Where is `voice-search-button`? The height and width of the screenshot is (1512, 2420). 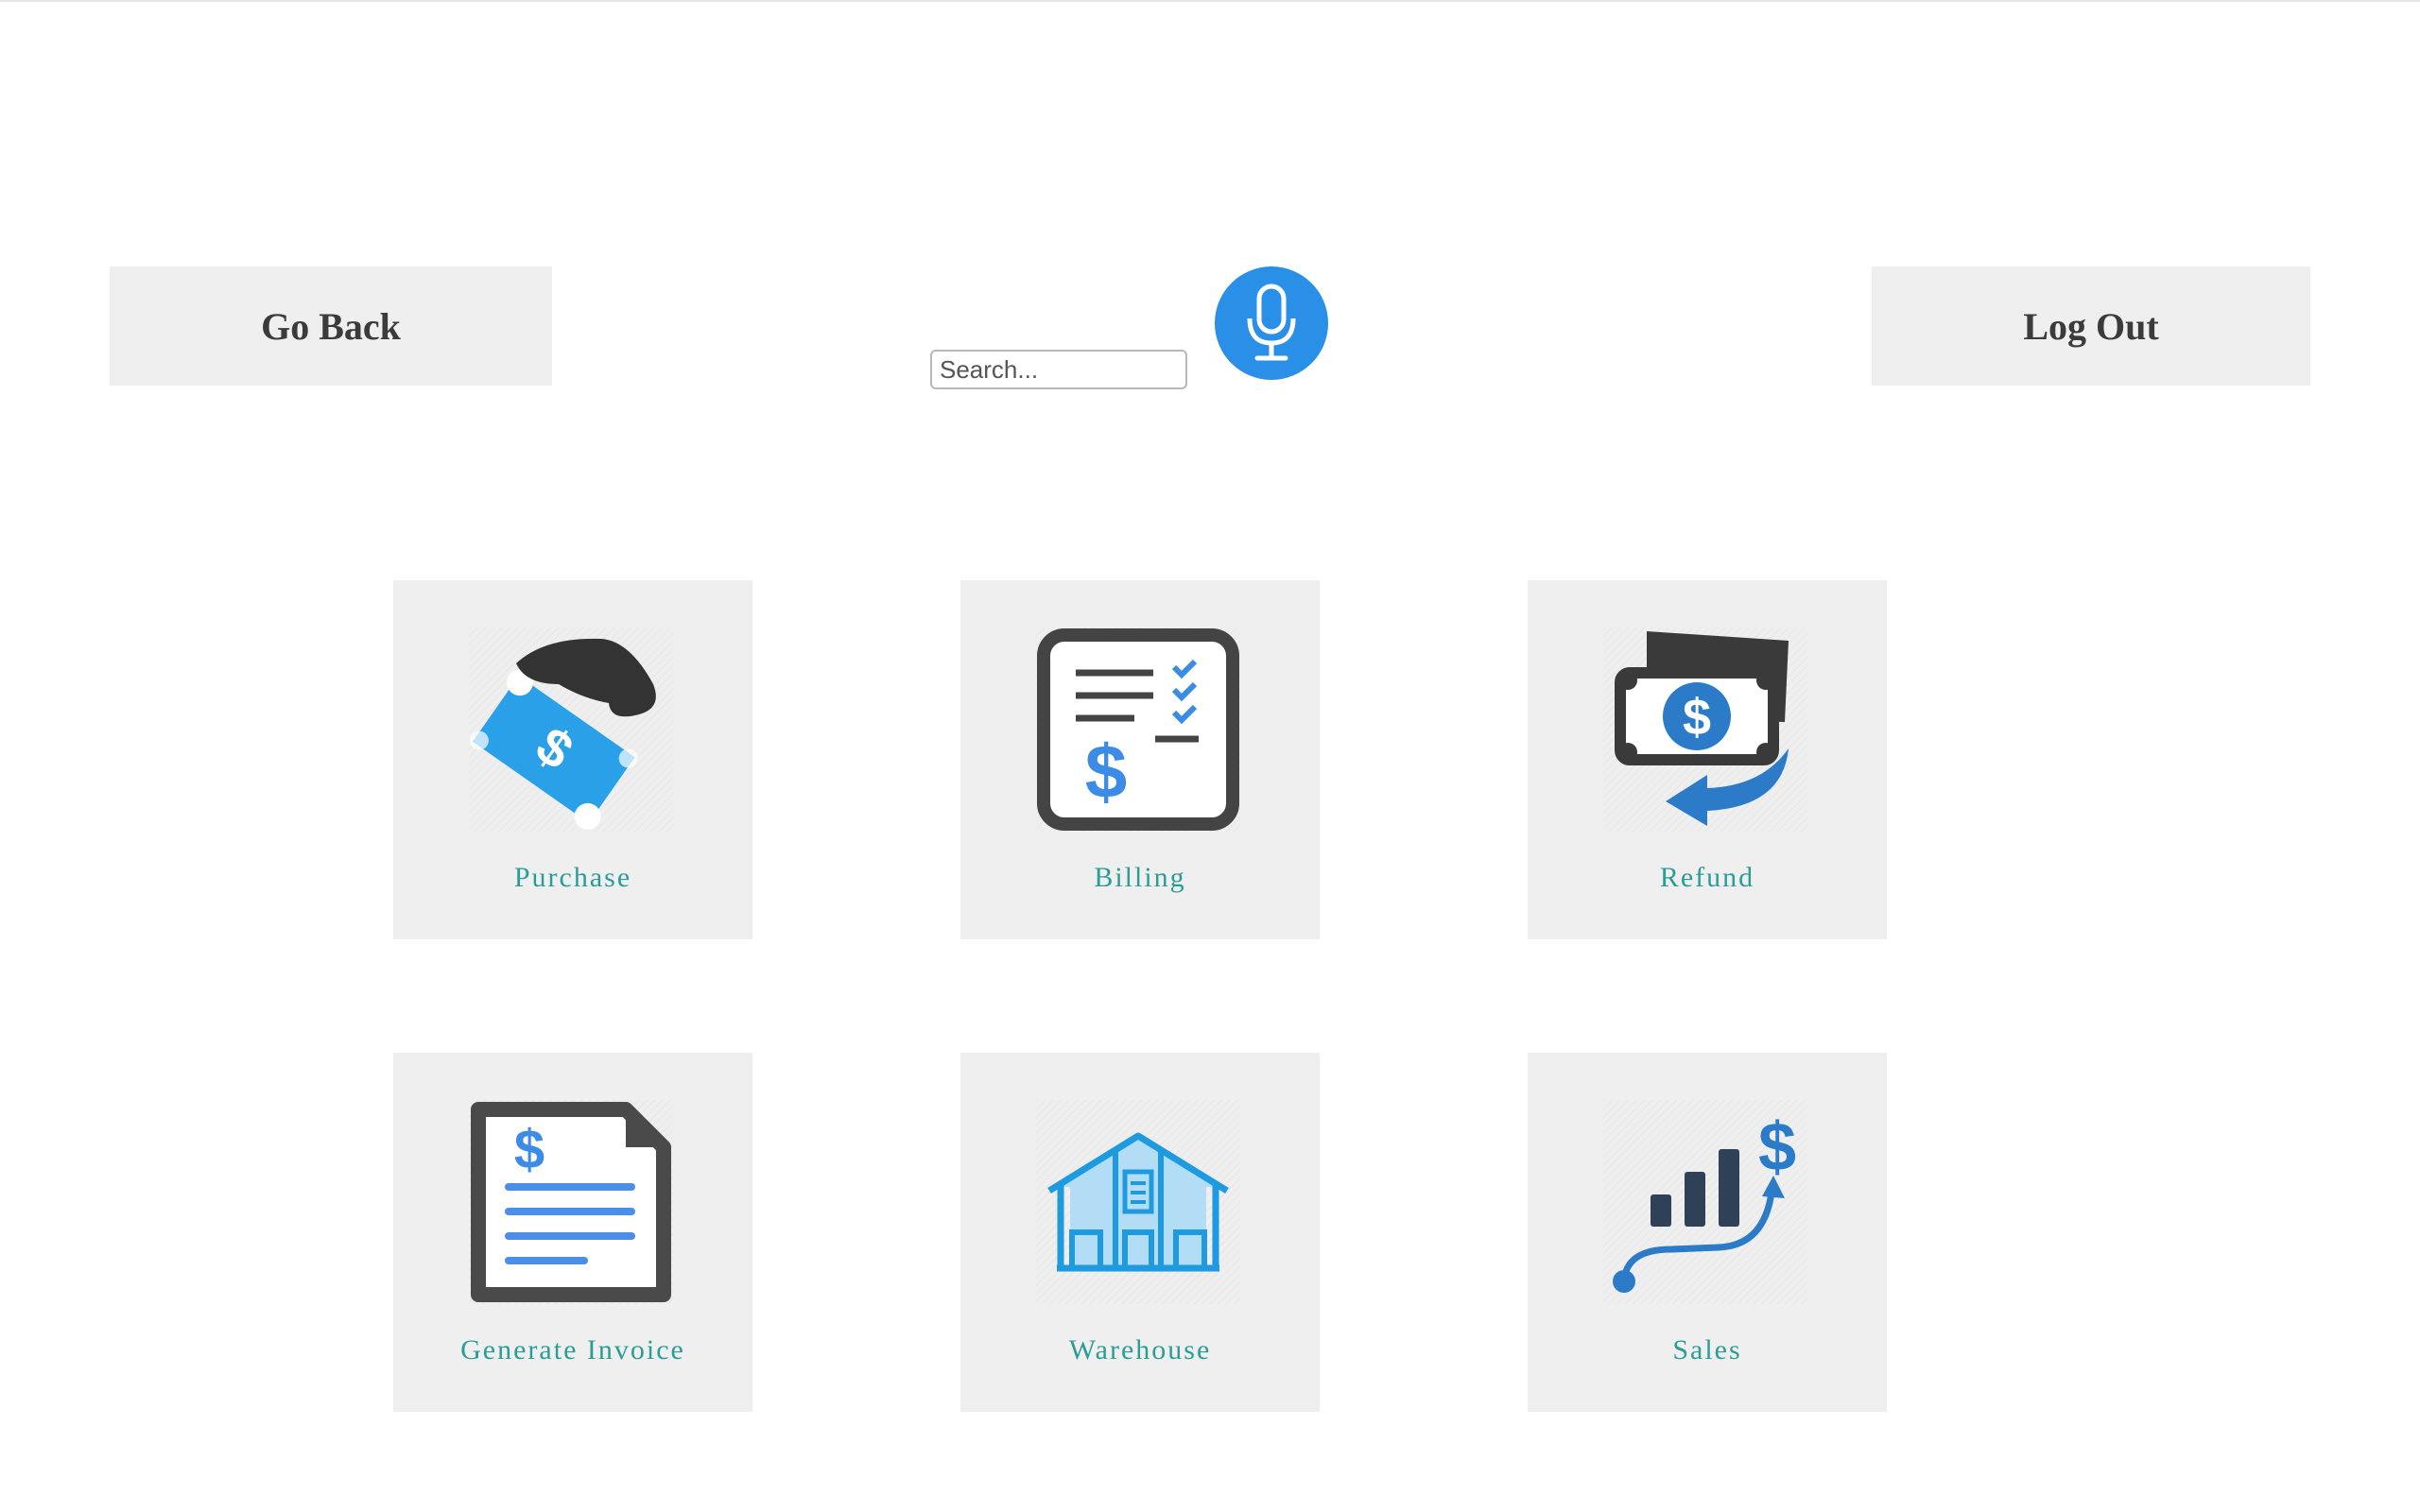 voice-search-button is located at coordinates (1271, 323).